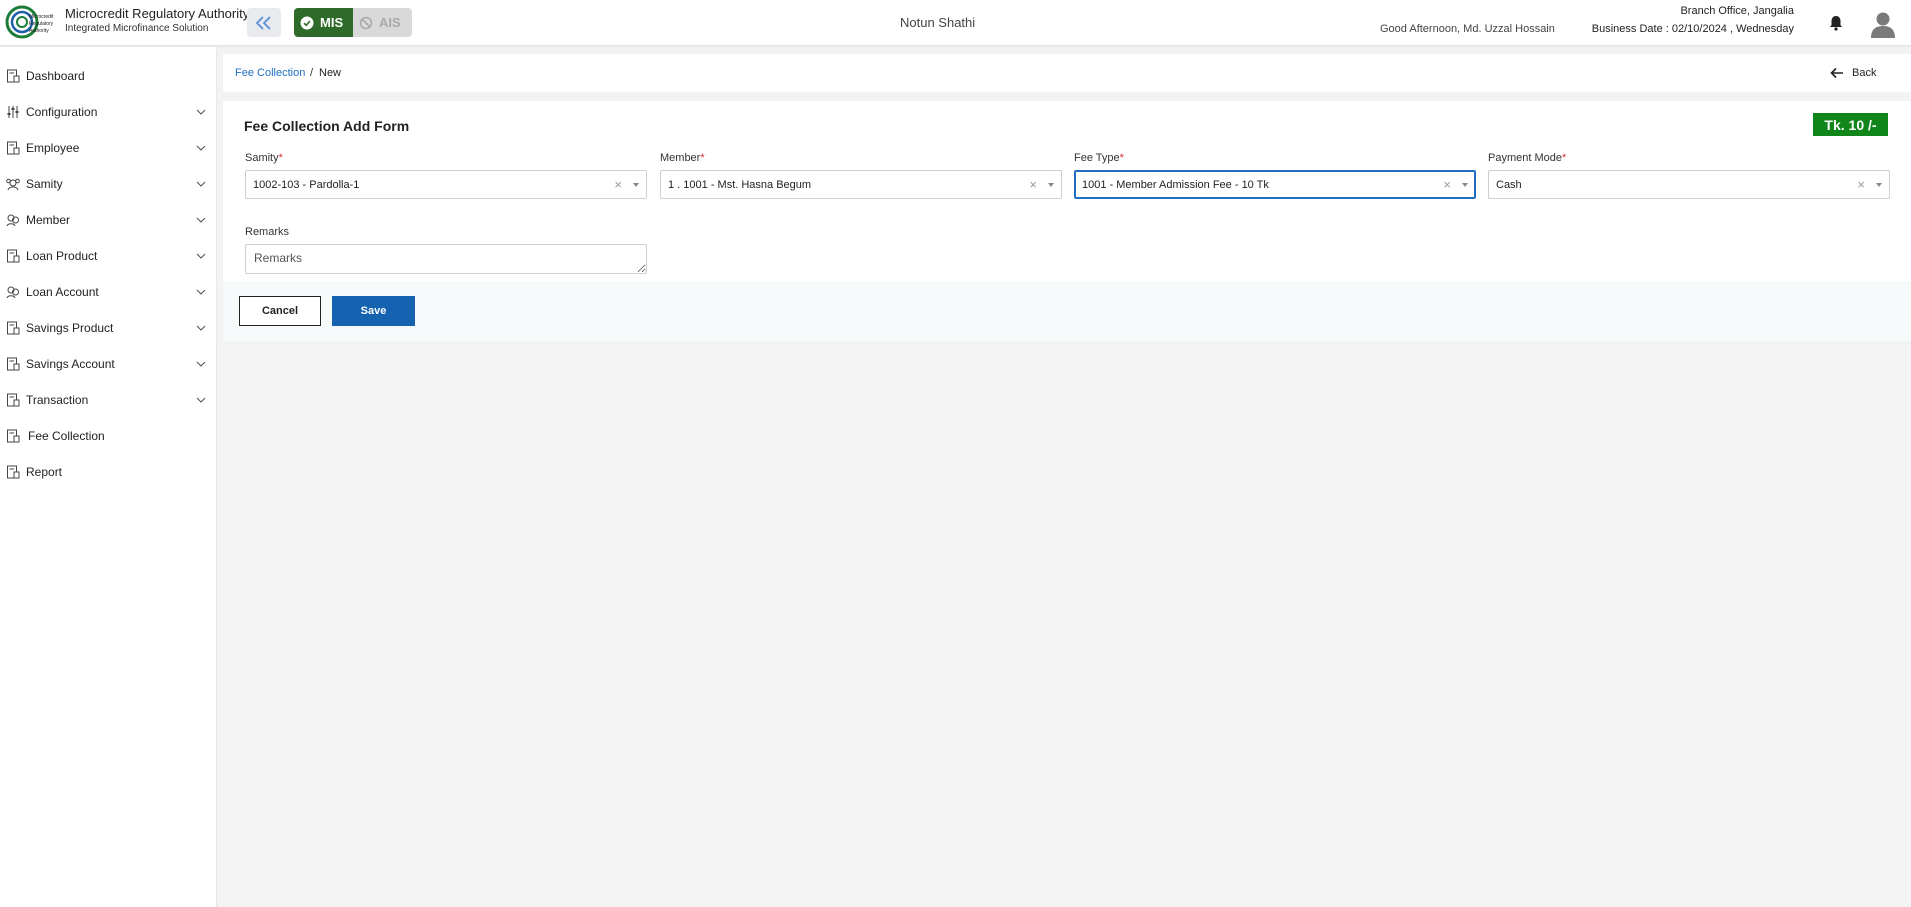 This screenshot has width=1911, height=907. I want to click on ban-icon, so click(366, 22).